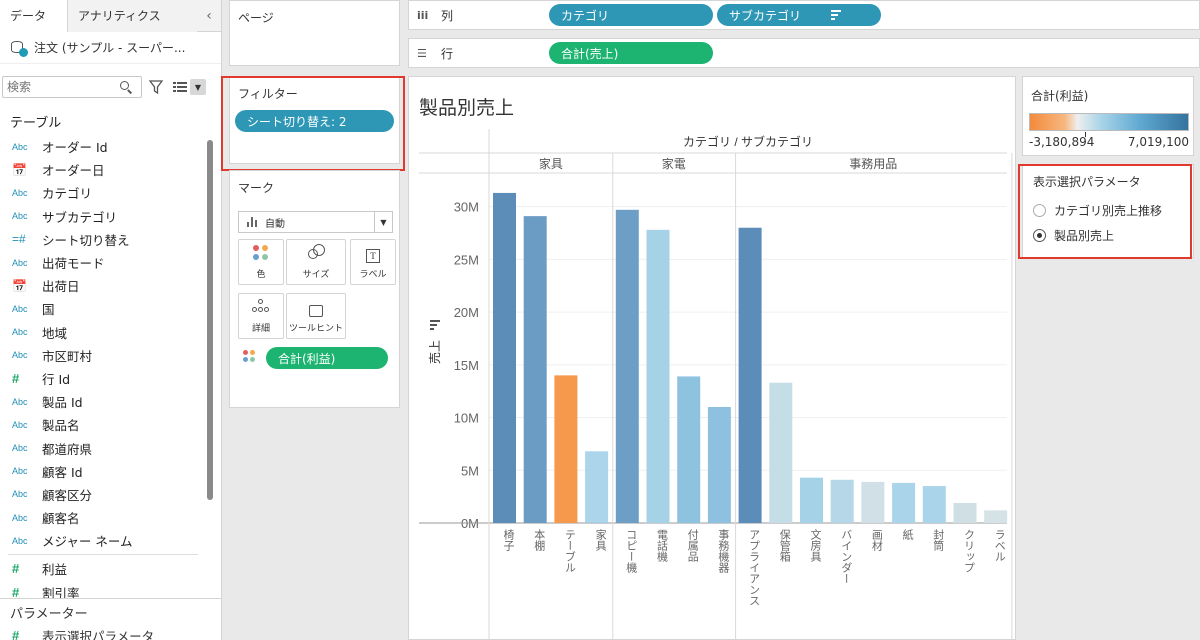 The height and width of the screenshot is (640, 1200). I want to click on view-list-icon, so click(180, 87).